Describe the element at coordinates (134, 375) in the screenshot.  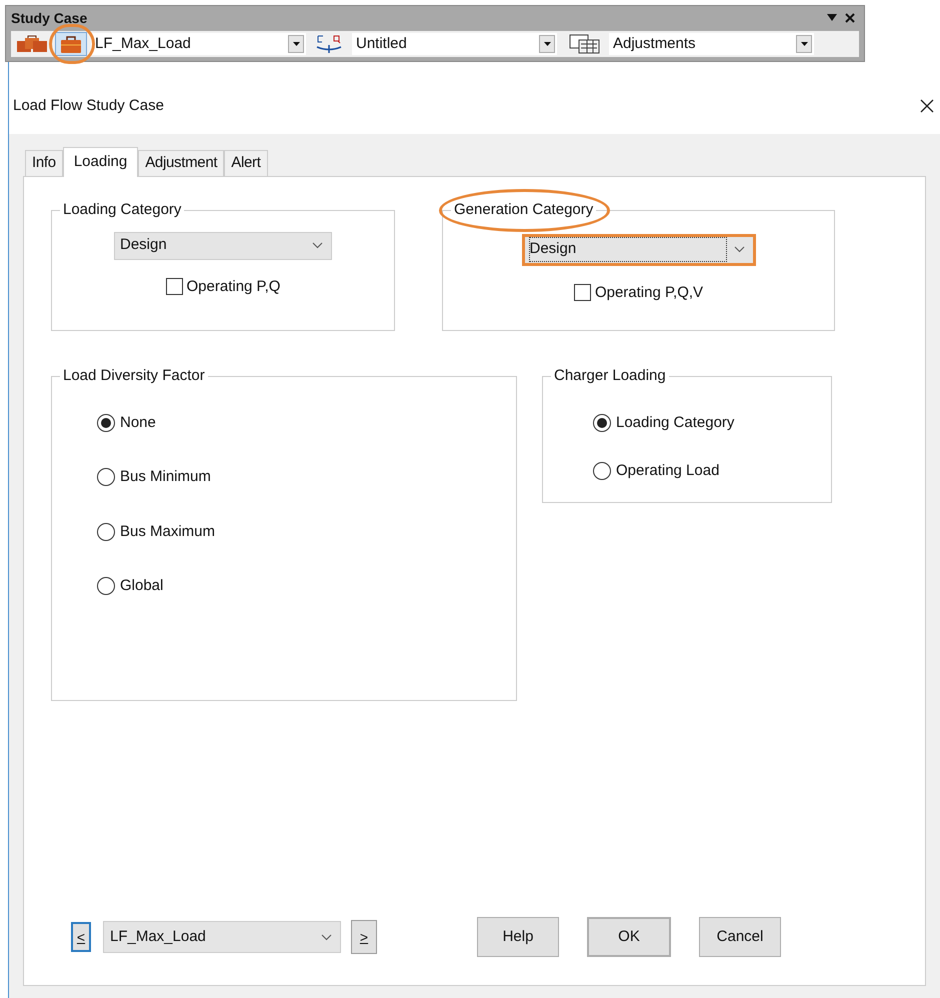
I see `group-title: Load Diversity Factor` at that location.